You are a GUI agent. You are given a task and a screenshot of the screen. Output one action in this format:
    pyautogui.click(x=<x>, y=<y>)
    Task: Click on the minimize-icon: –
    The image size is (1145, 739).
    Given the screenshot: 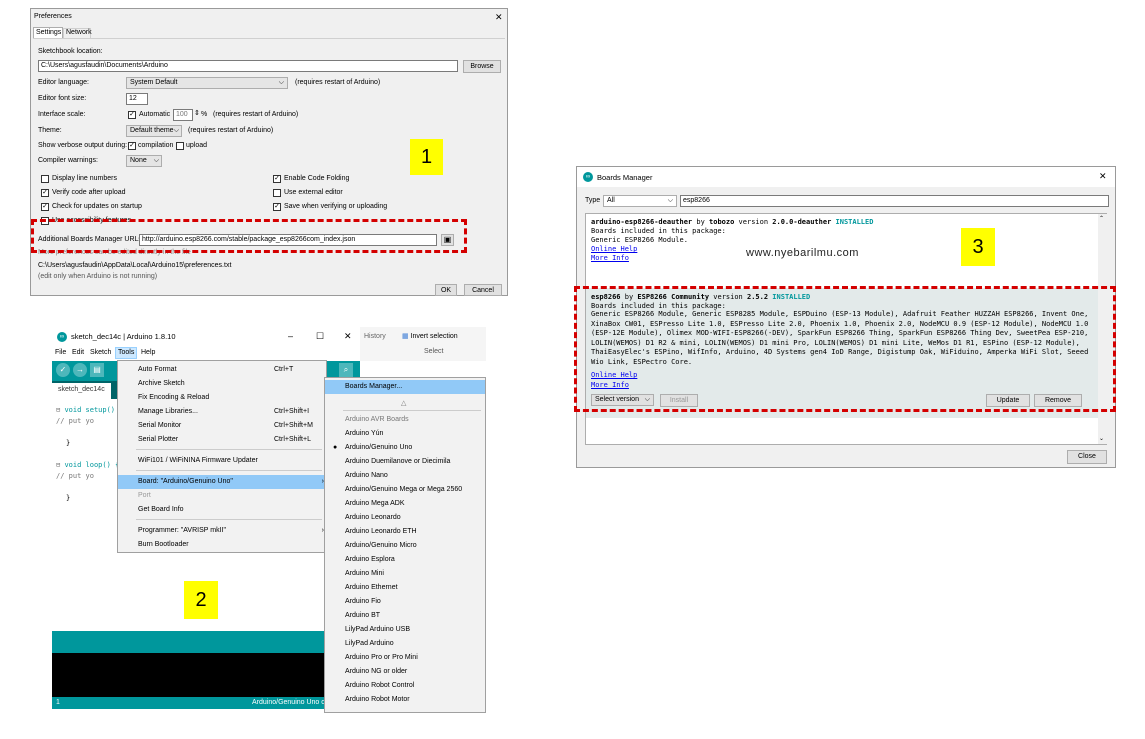 What is the action you would take?
    pyautogui.click(x=290, y=336)
    